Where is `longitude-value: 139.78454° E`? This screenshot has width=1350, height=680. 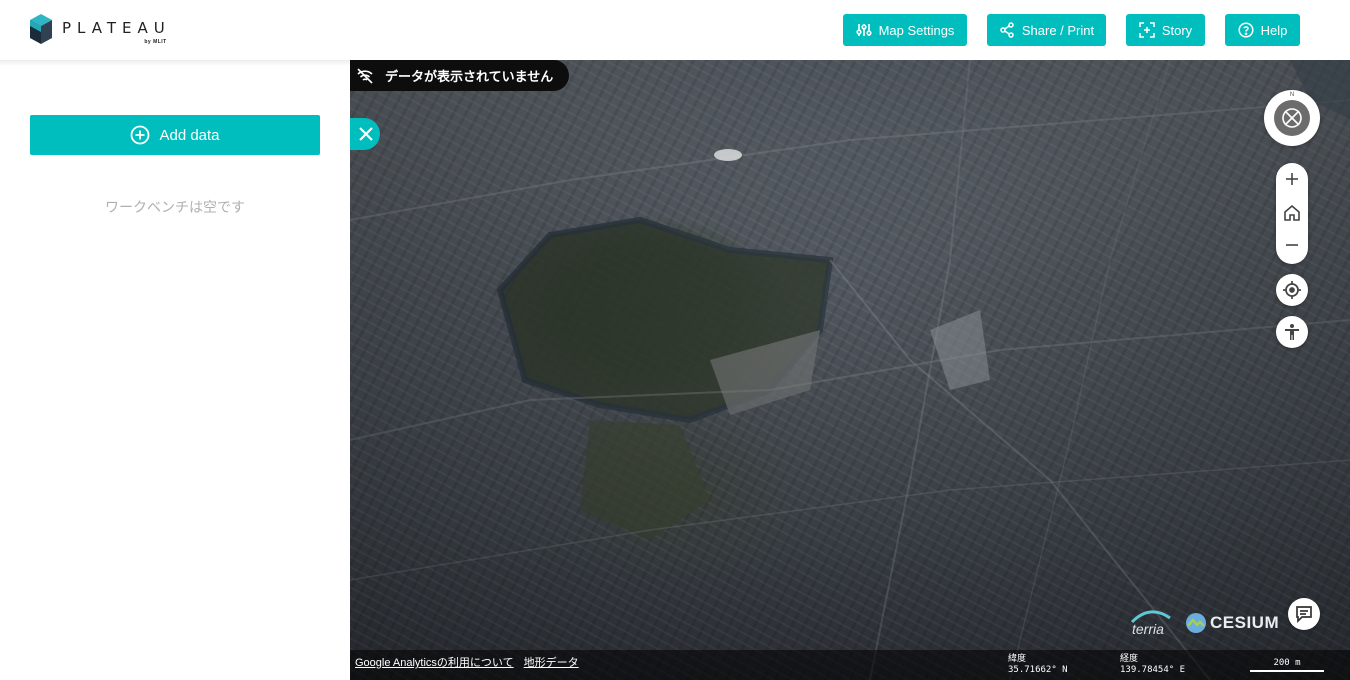 longitude-value: 139.78454° E is located at coordinates (1153, 670).